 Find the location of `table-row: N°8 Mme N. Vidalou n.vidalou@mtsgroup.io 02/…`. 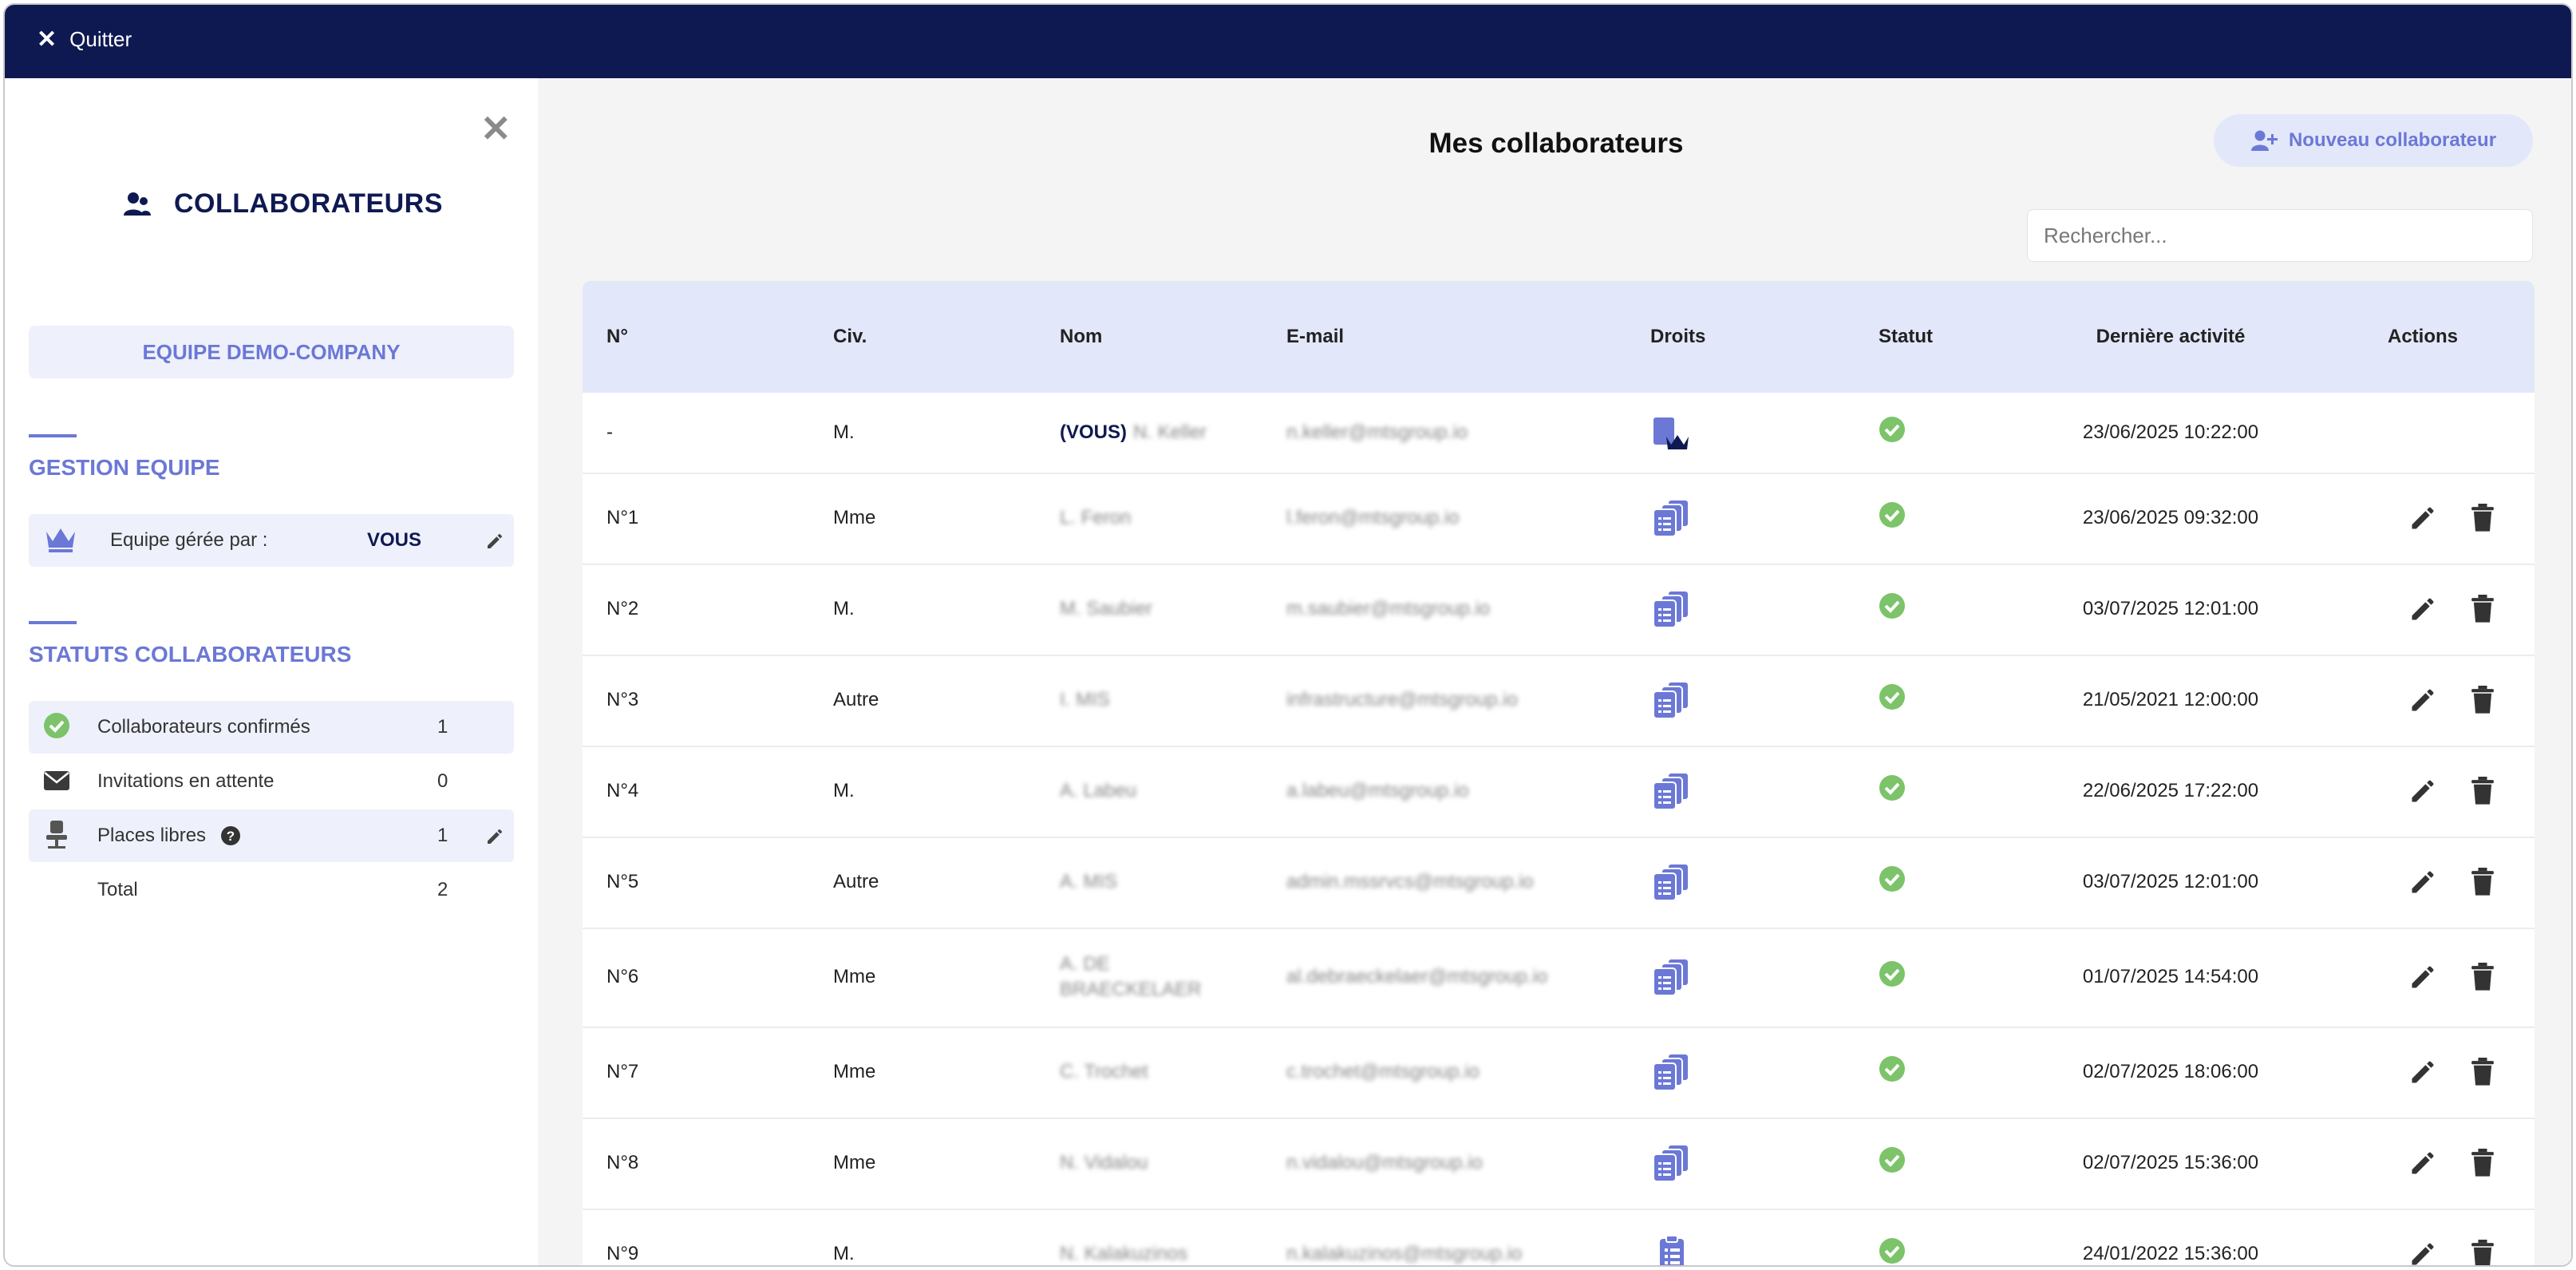

table-row: N°8 Mme N. Vidalou n.vidalou@mtsgroup.io 02/… is located at coordinates (1559, 1164).